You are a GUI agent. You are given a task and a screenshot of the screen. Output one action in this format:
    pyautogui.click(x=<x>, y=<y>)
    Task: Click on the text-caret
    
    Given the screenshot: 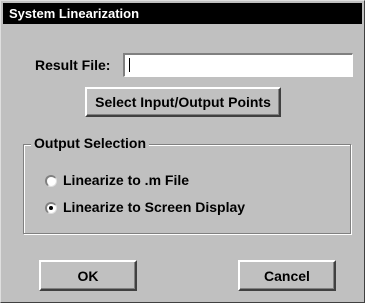 What is the action you would take?
    pyautogui.click(x=129, y=65)
    